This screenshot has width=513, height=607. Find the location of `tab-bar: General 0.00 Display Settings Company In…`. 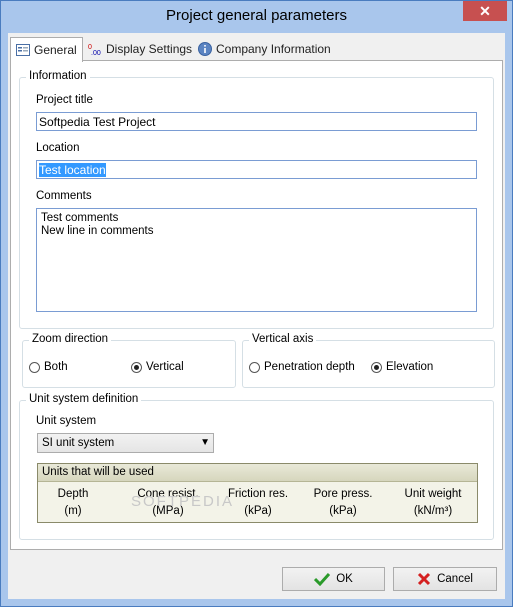

tab-bar: General 0.00 Display Settings Company In… is located at coordinates (256, 49).